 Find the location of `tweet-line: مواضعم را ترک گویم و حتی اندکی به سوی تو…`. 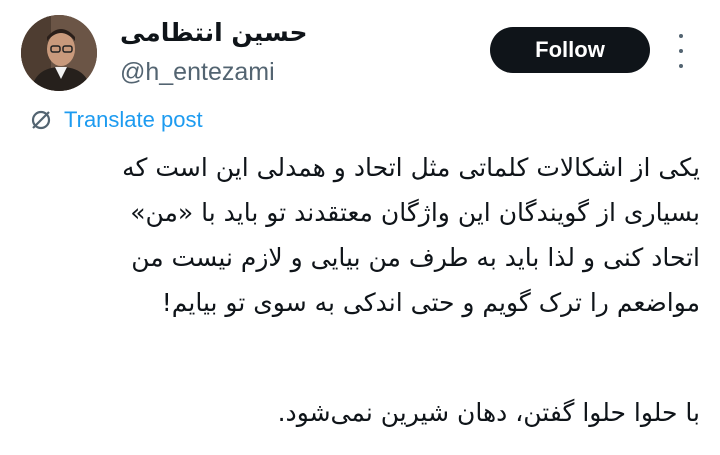

tweet-line: مواضعم را ترک گویم و حتی اندکی به سوی تو… is located at coordinates (430, 302).